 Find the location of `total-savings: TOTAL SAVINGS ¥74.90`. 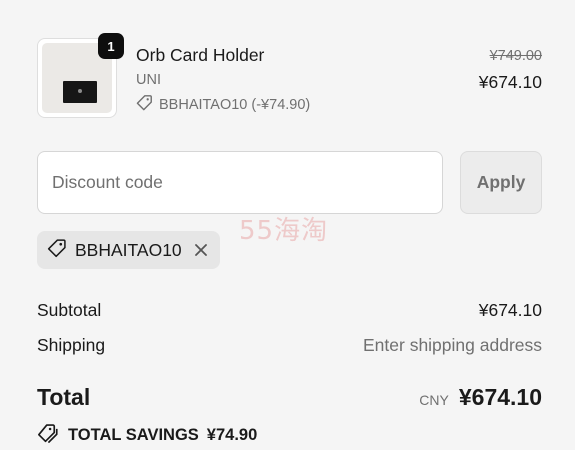

total-savings: TOTAL SAVINGS ¥74.90 is located at coordinates (147, 435).